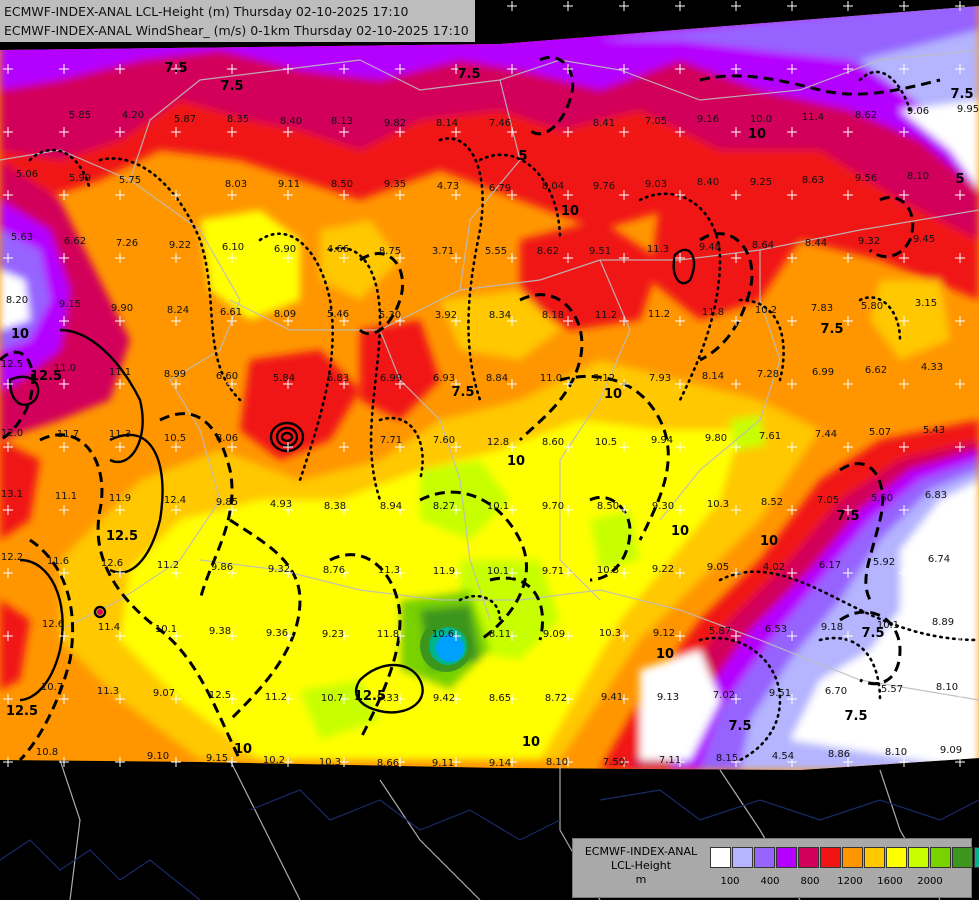 The height and width of the screenshot is (900, 979). Describe the element at coordinates (120, 498) in the screenshot. I see `grid-value: 11.9` at that location.